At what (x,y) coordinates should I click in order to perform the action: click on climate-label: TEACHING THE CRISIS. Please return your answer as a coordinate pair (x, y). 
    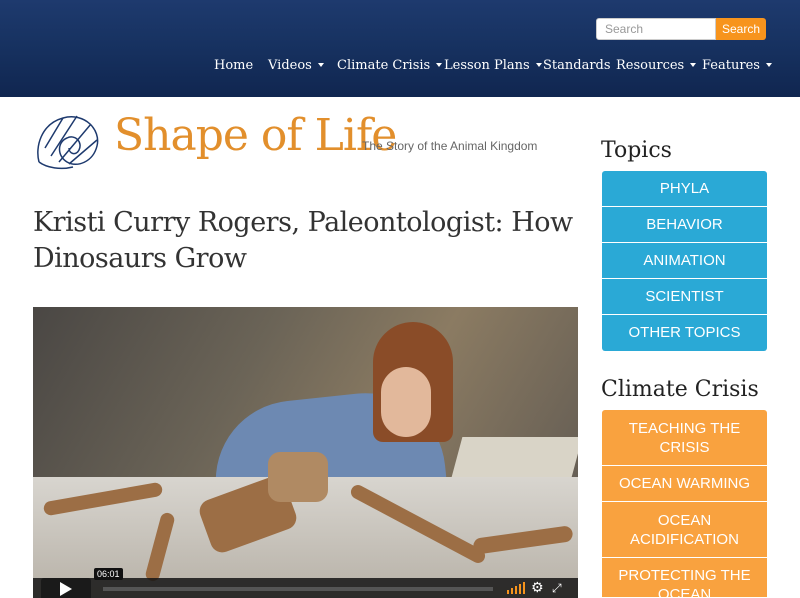
    Looking at the image, I should click on (684, 437).